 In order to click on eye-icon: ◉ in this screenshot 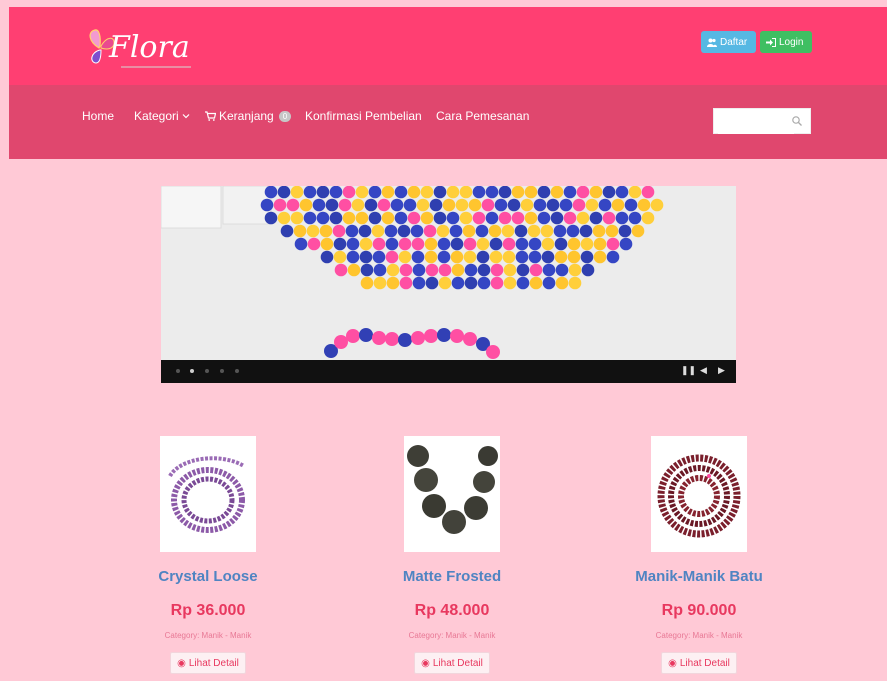, I will do `click(181, 663)`.